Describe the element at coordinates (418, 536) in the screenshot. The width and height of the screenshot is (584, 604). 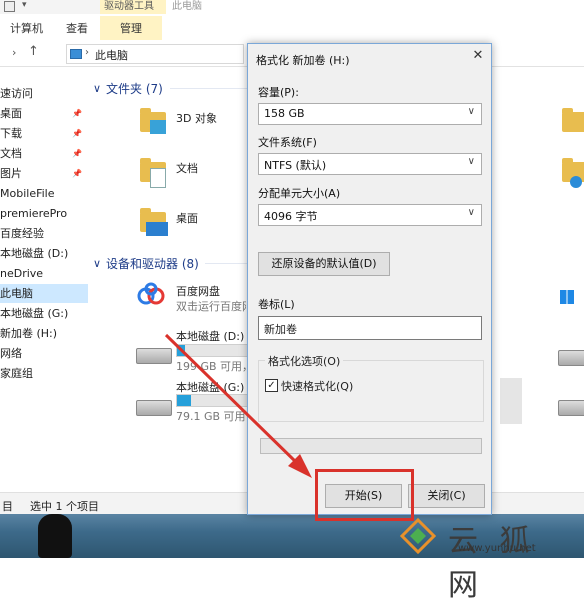
I see `watermark-logo` at that location.